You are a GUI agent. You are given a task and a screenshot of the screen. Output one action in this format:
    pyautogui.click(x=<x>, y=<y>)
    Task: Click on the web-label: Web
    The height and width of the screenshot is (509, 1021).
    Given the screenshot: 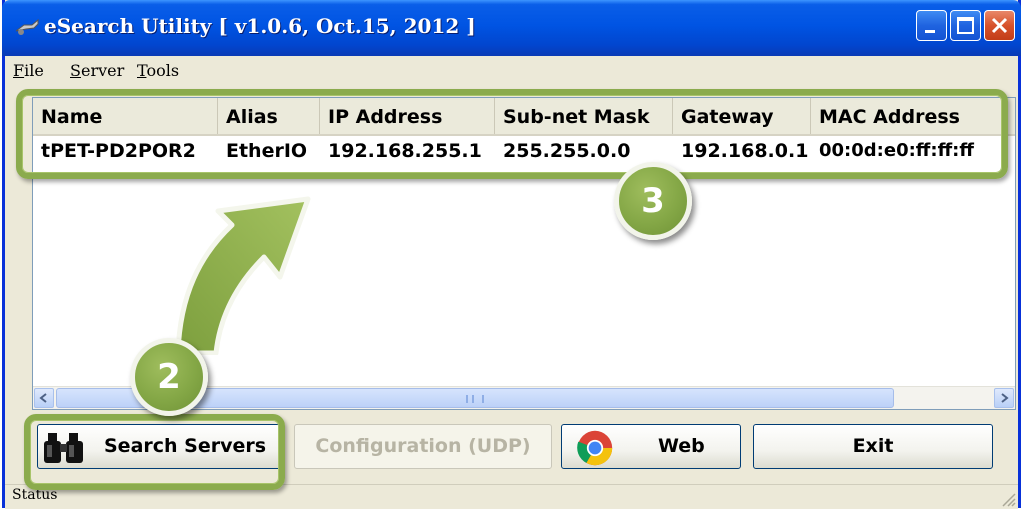 What is the action you would take?
    pyautogui.click(x=681, y=446)
    